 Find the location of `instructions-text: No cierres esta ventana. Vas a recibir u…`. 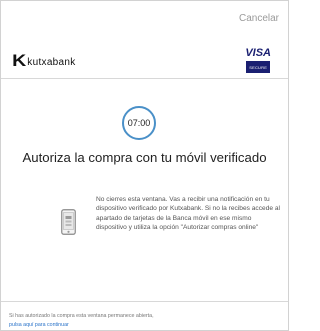

instructions-text: No cierres esta ventana. Vas a recibir u… is located at coordinates (188, 214).